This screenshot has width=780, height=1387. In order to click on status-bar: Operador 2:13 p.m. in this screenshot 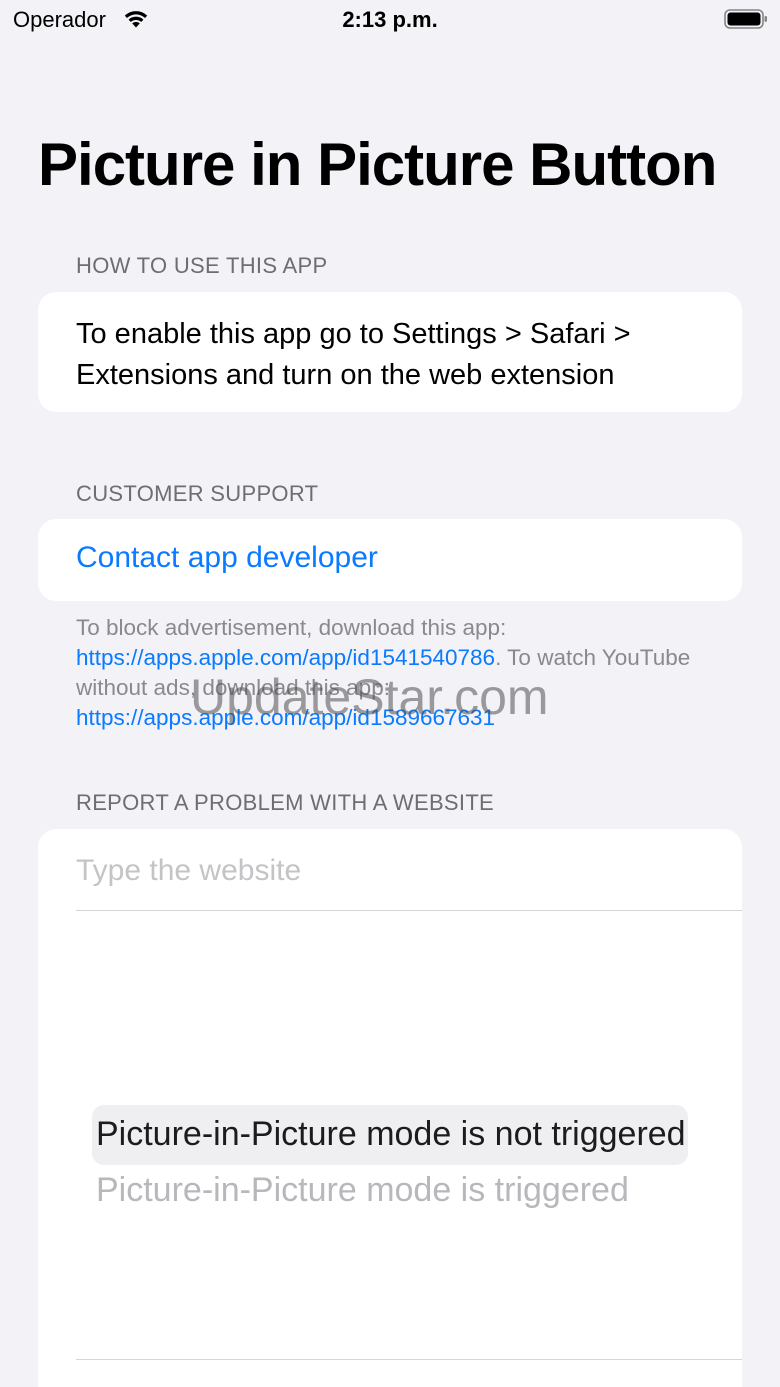, I will do `click(390, 20)`.